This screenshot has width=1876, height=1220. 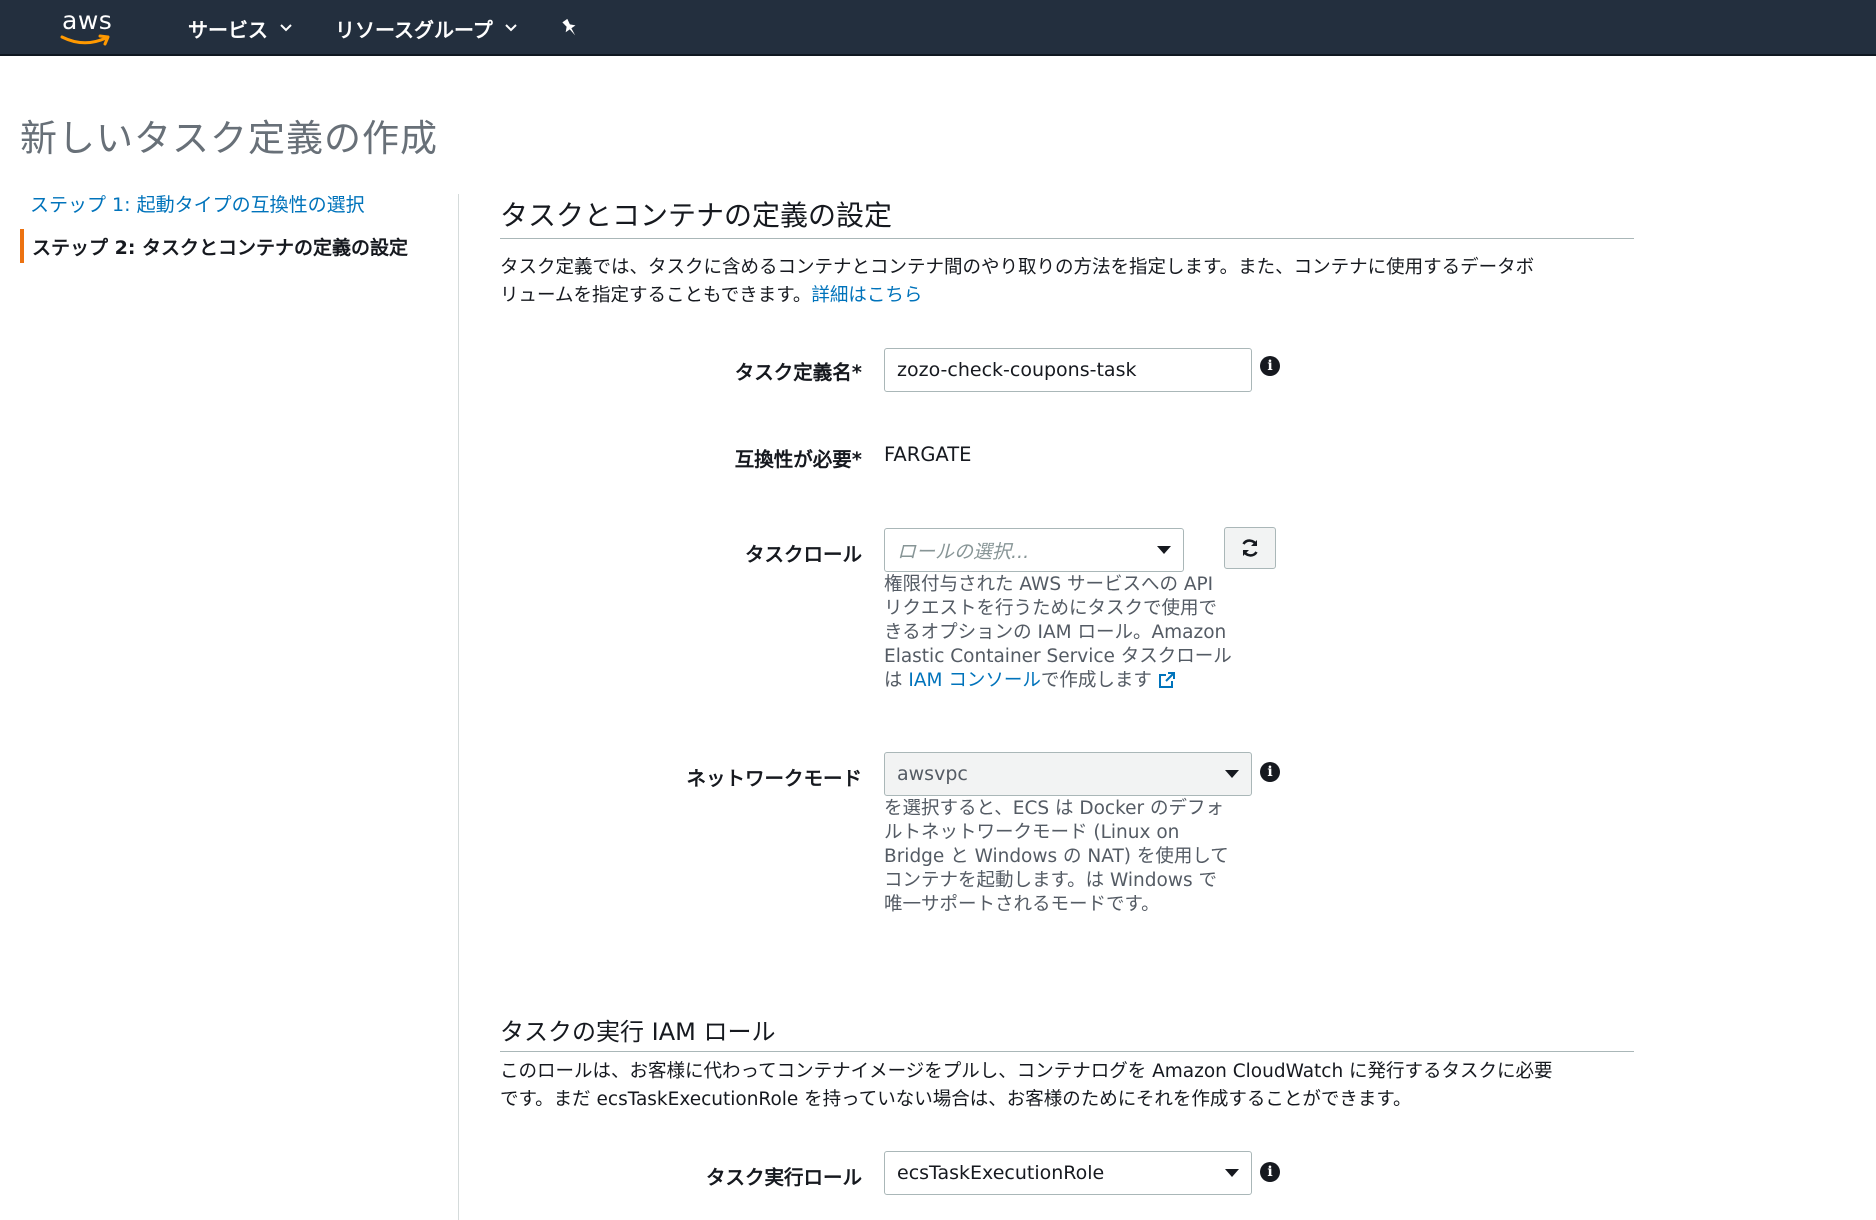 I want to click on step-2-active: ステップ 2: タスクとコンテナの定義の設定, so click(x=214, y=246).